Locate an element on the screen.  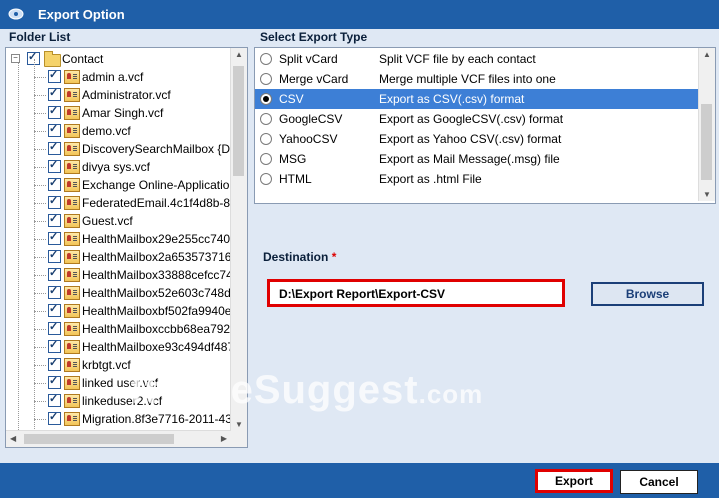
tree-item: HealthMailboxe93c494df4874 is located at coordinates (118, 342).